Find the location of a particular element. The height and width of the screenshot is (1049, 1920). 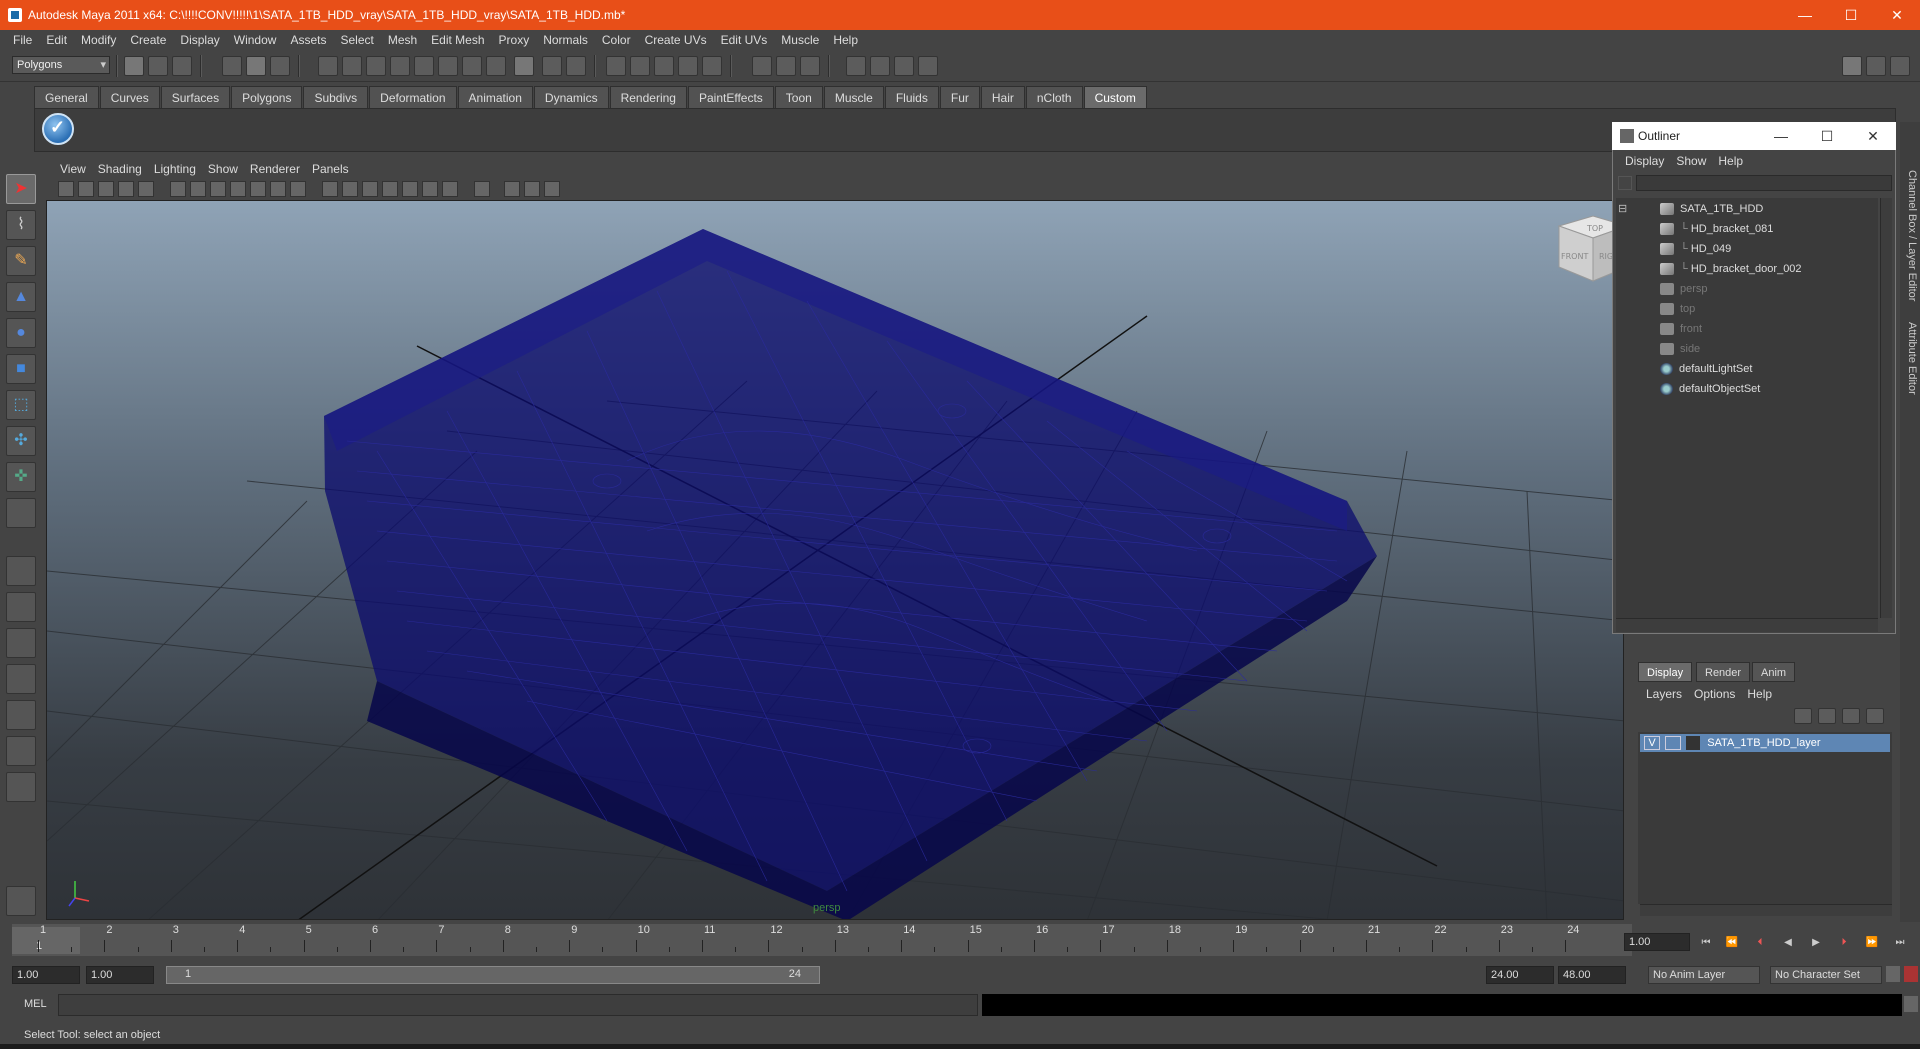

hypershade-perspective-layout-icon is located at coordinates (21, 715).